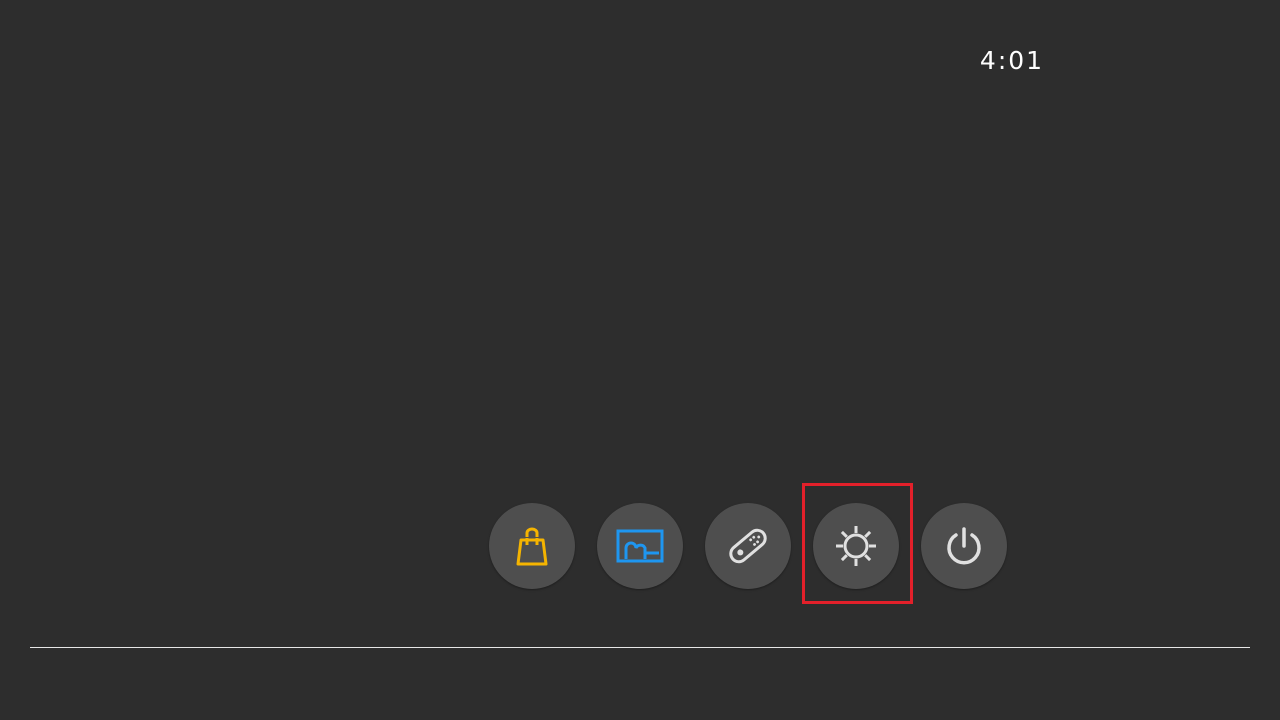 The width and height of the screenshot is (1280, 720). Describe the element at coordinates (1012, 60) in the screenshot. I see `clock: 4:01` at that location.